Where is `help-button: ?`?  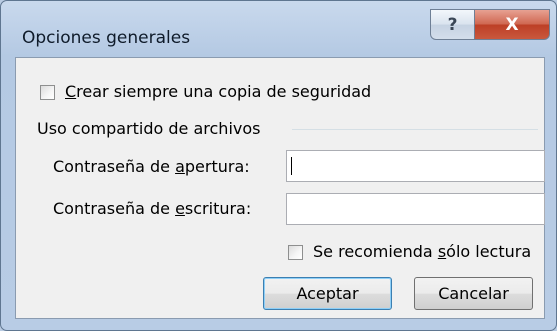 help-button: ? is located at coordinates (452, 24).